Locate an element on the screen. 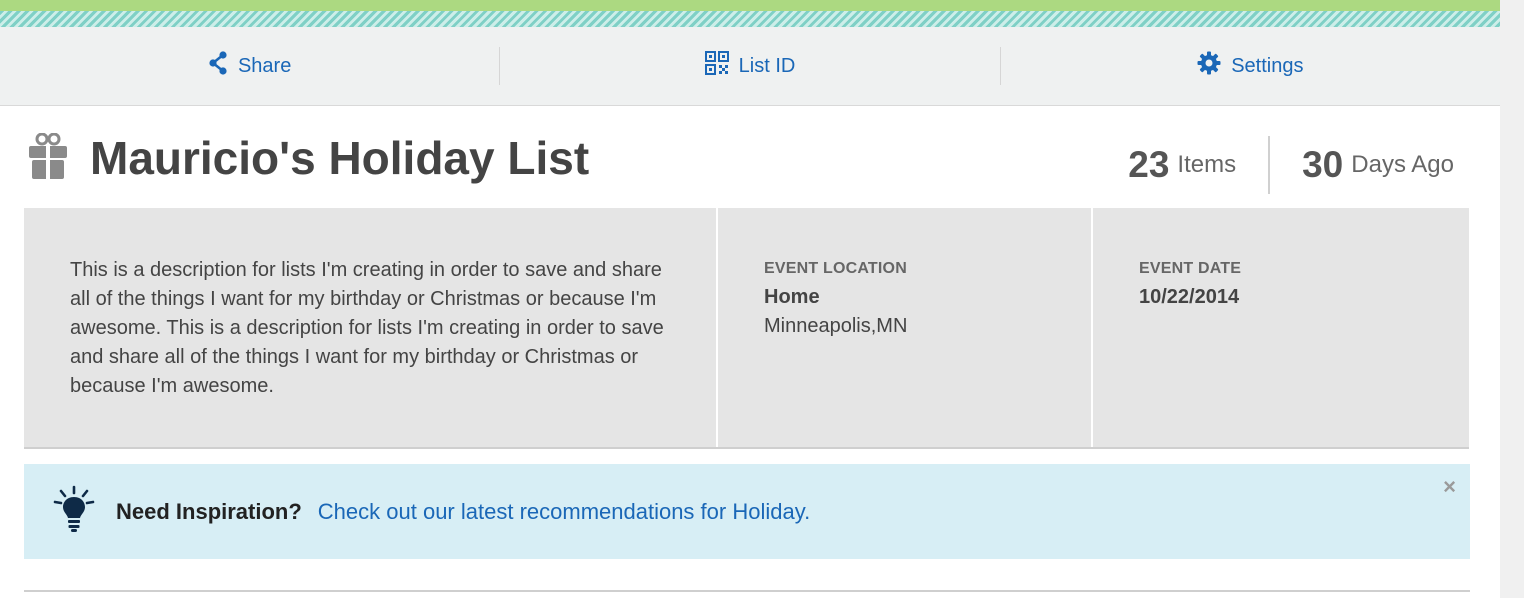 This screenshot has height=598, width=1524. event-location-label: EVENT LOCATION is located at coordinates (835, 268).